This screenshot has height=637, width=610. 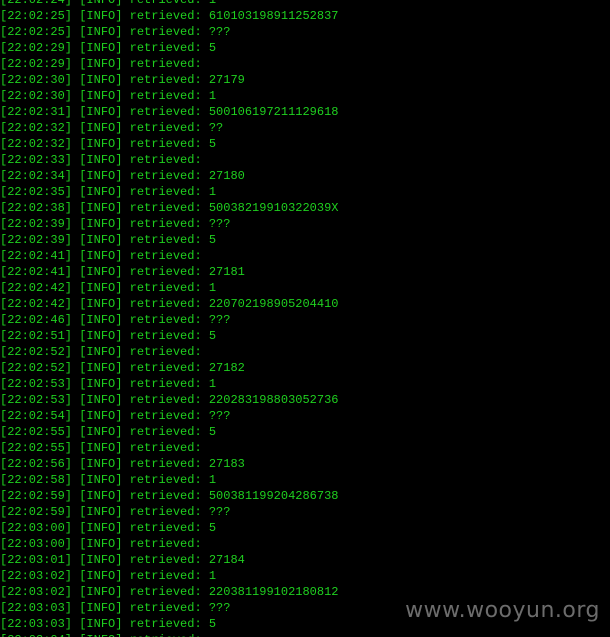 What do you see at coordinates (169, 352) in the screenshot?
I see `log-line: [22:02:52] [INFO] retrieved:` at bounding box center [169, 352].